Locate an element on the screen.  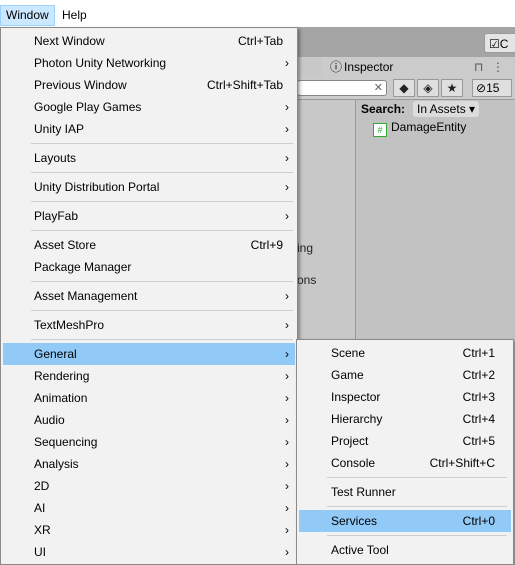
collab-button: ☑C is located at coordinates (499, 43).